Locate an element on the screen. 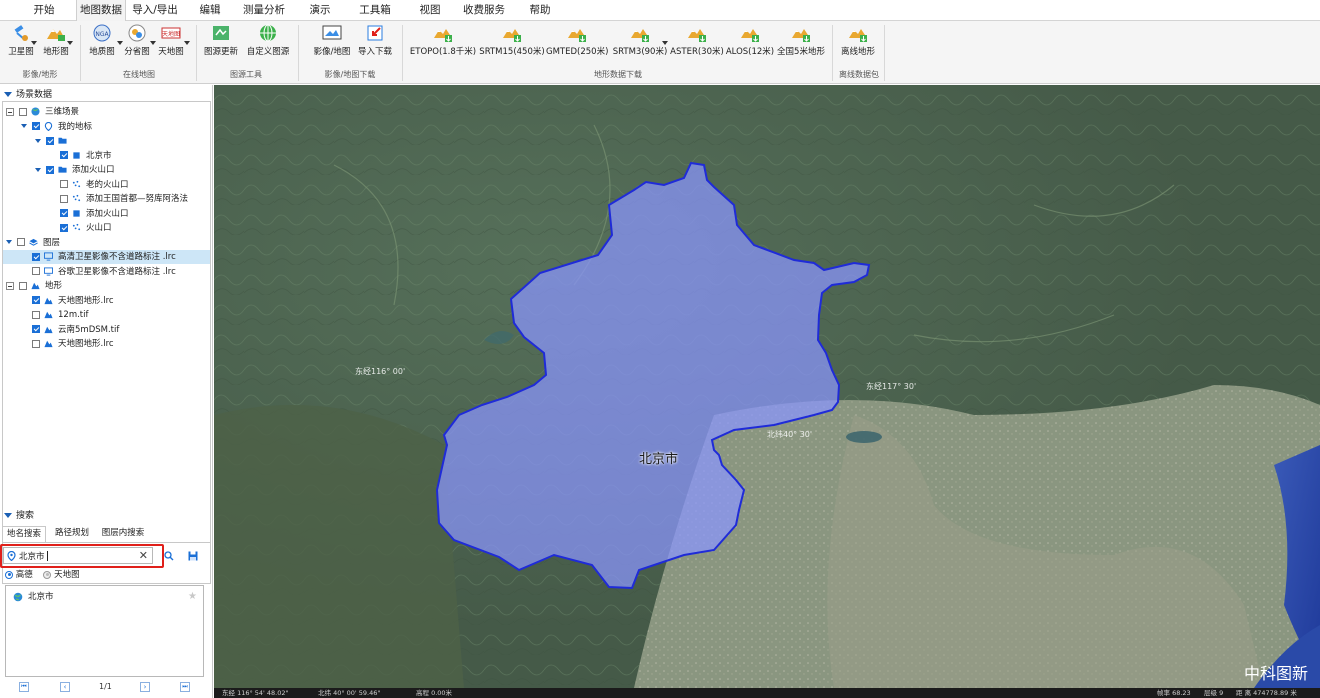 The width and height of the screenshot is (1320, 698). point-icon is located at coordinates (79, 228).